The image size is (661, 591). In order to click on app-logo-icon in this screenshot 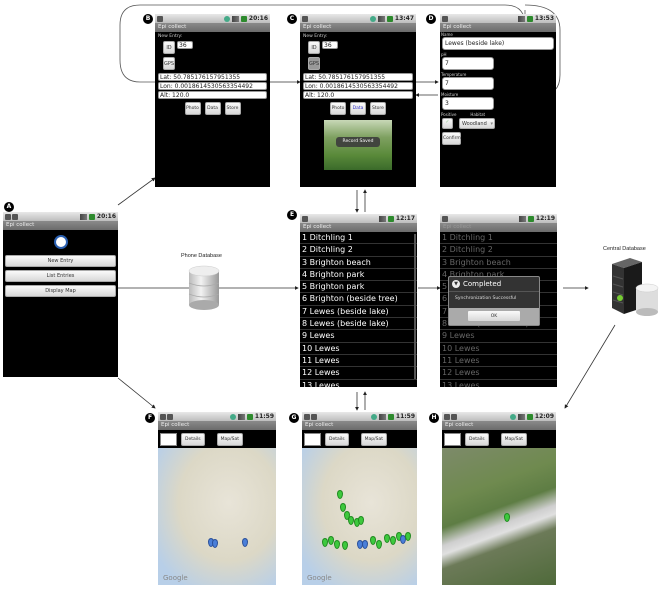, I will do `click(60, 242)`.